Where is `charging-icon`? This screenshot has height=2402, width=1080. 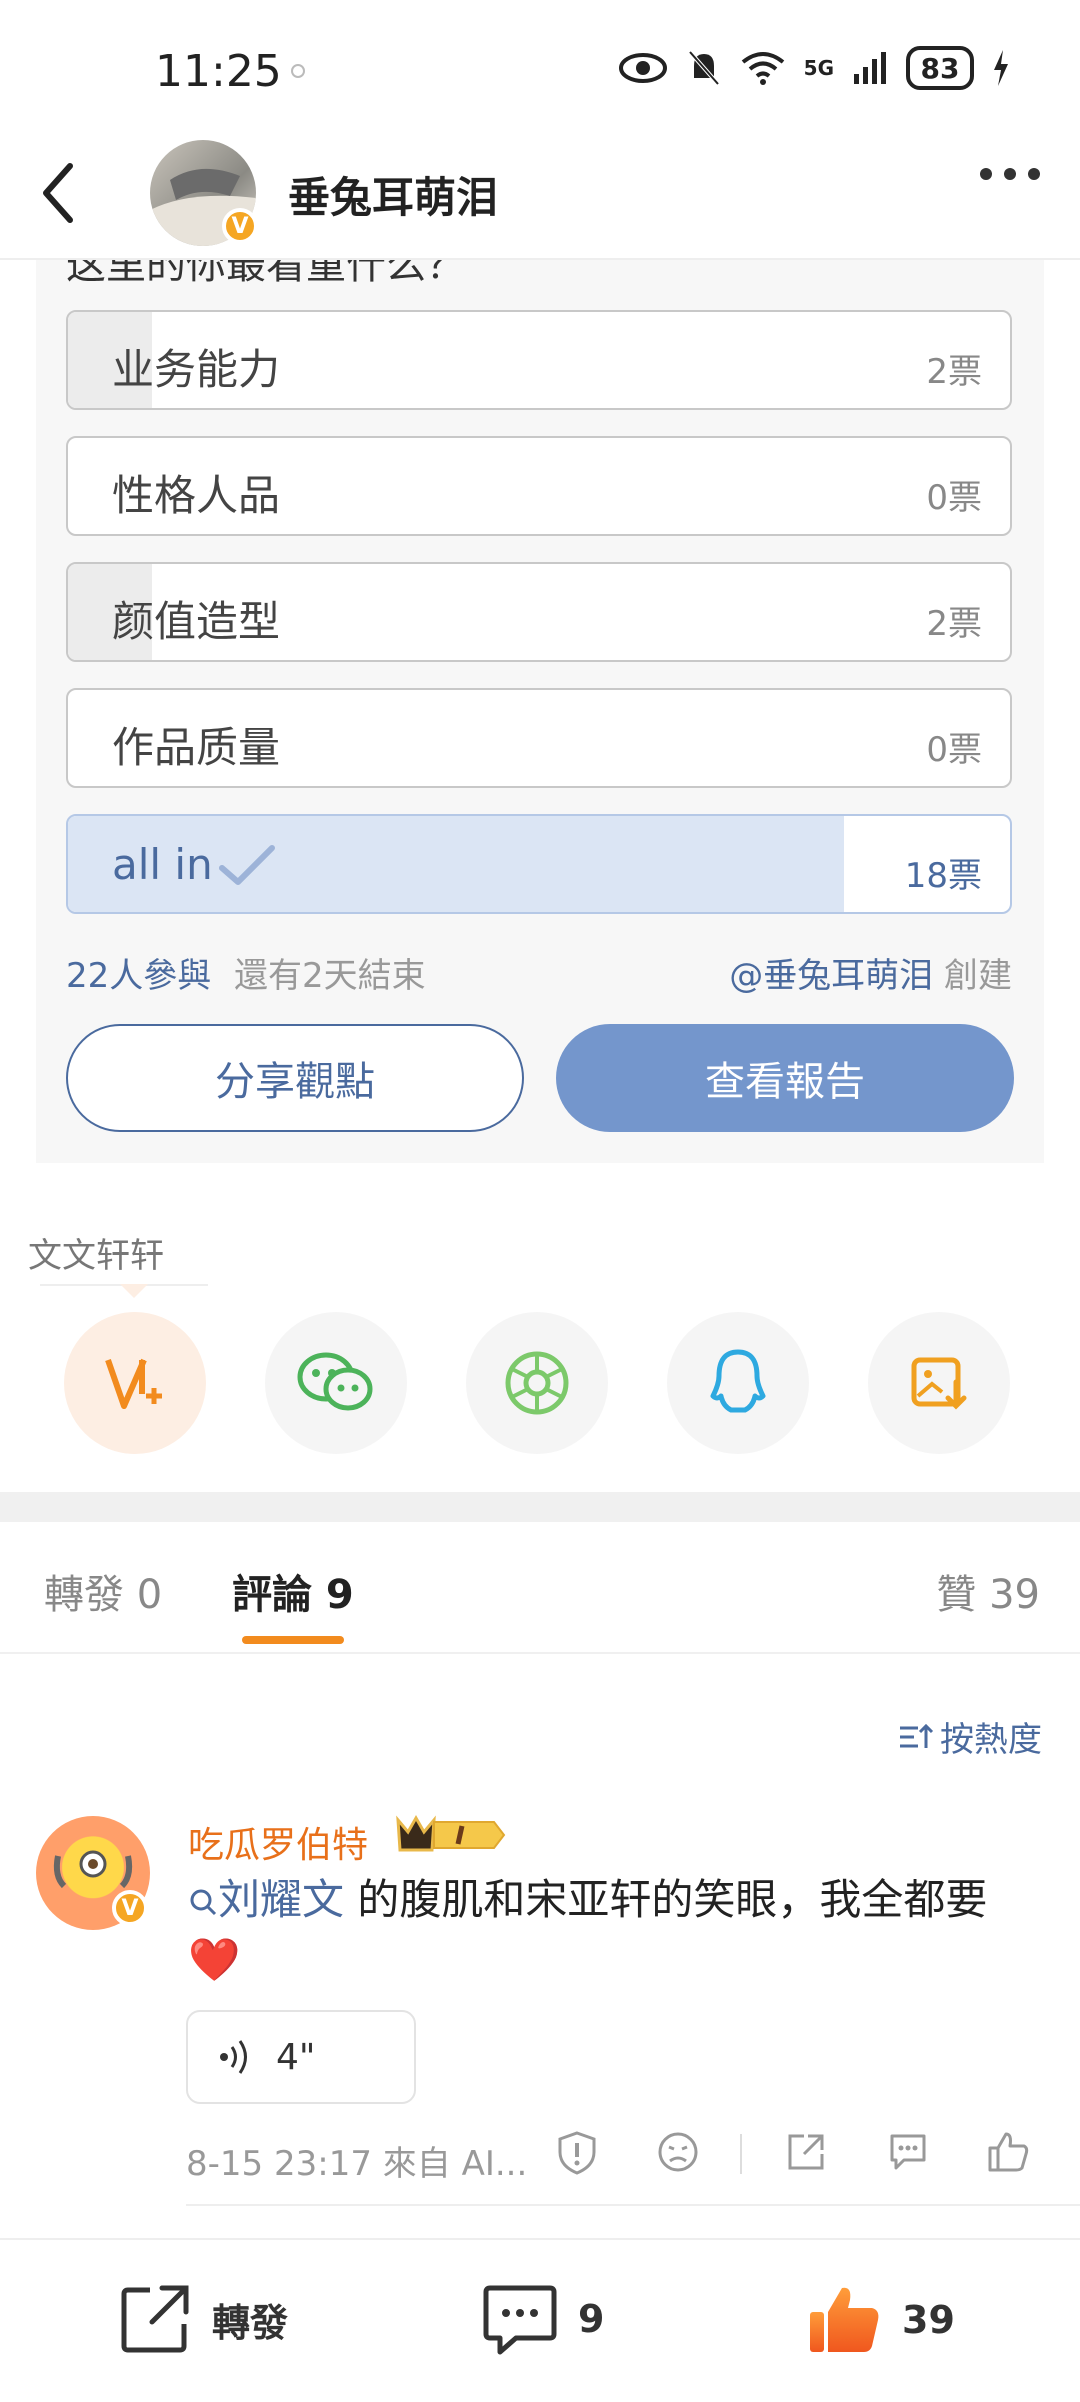
charging-icon is located at coordinates (1001, 68).